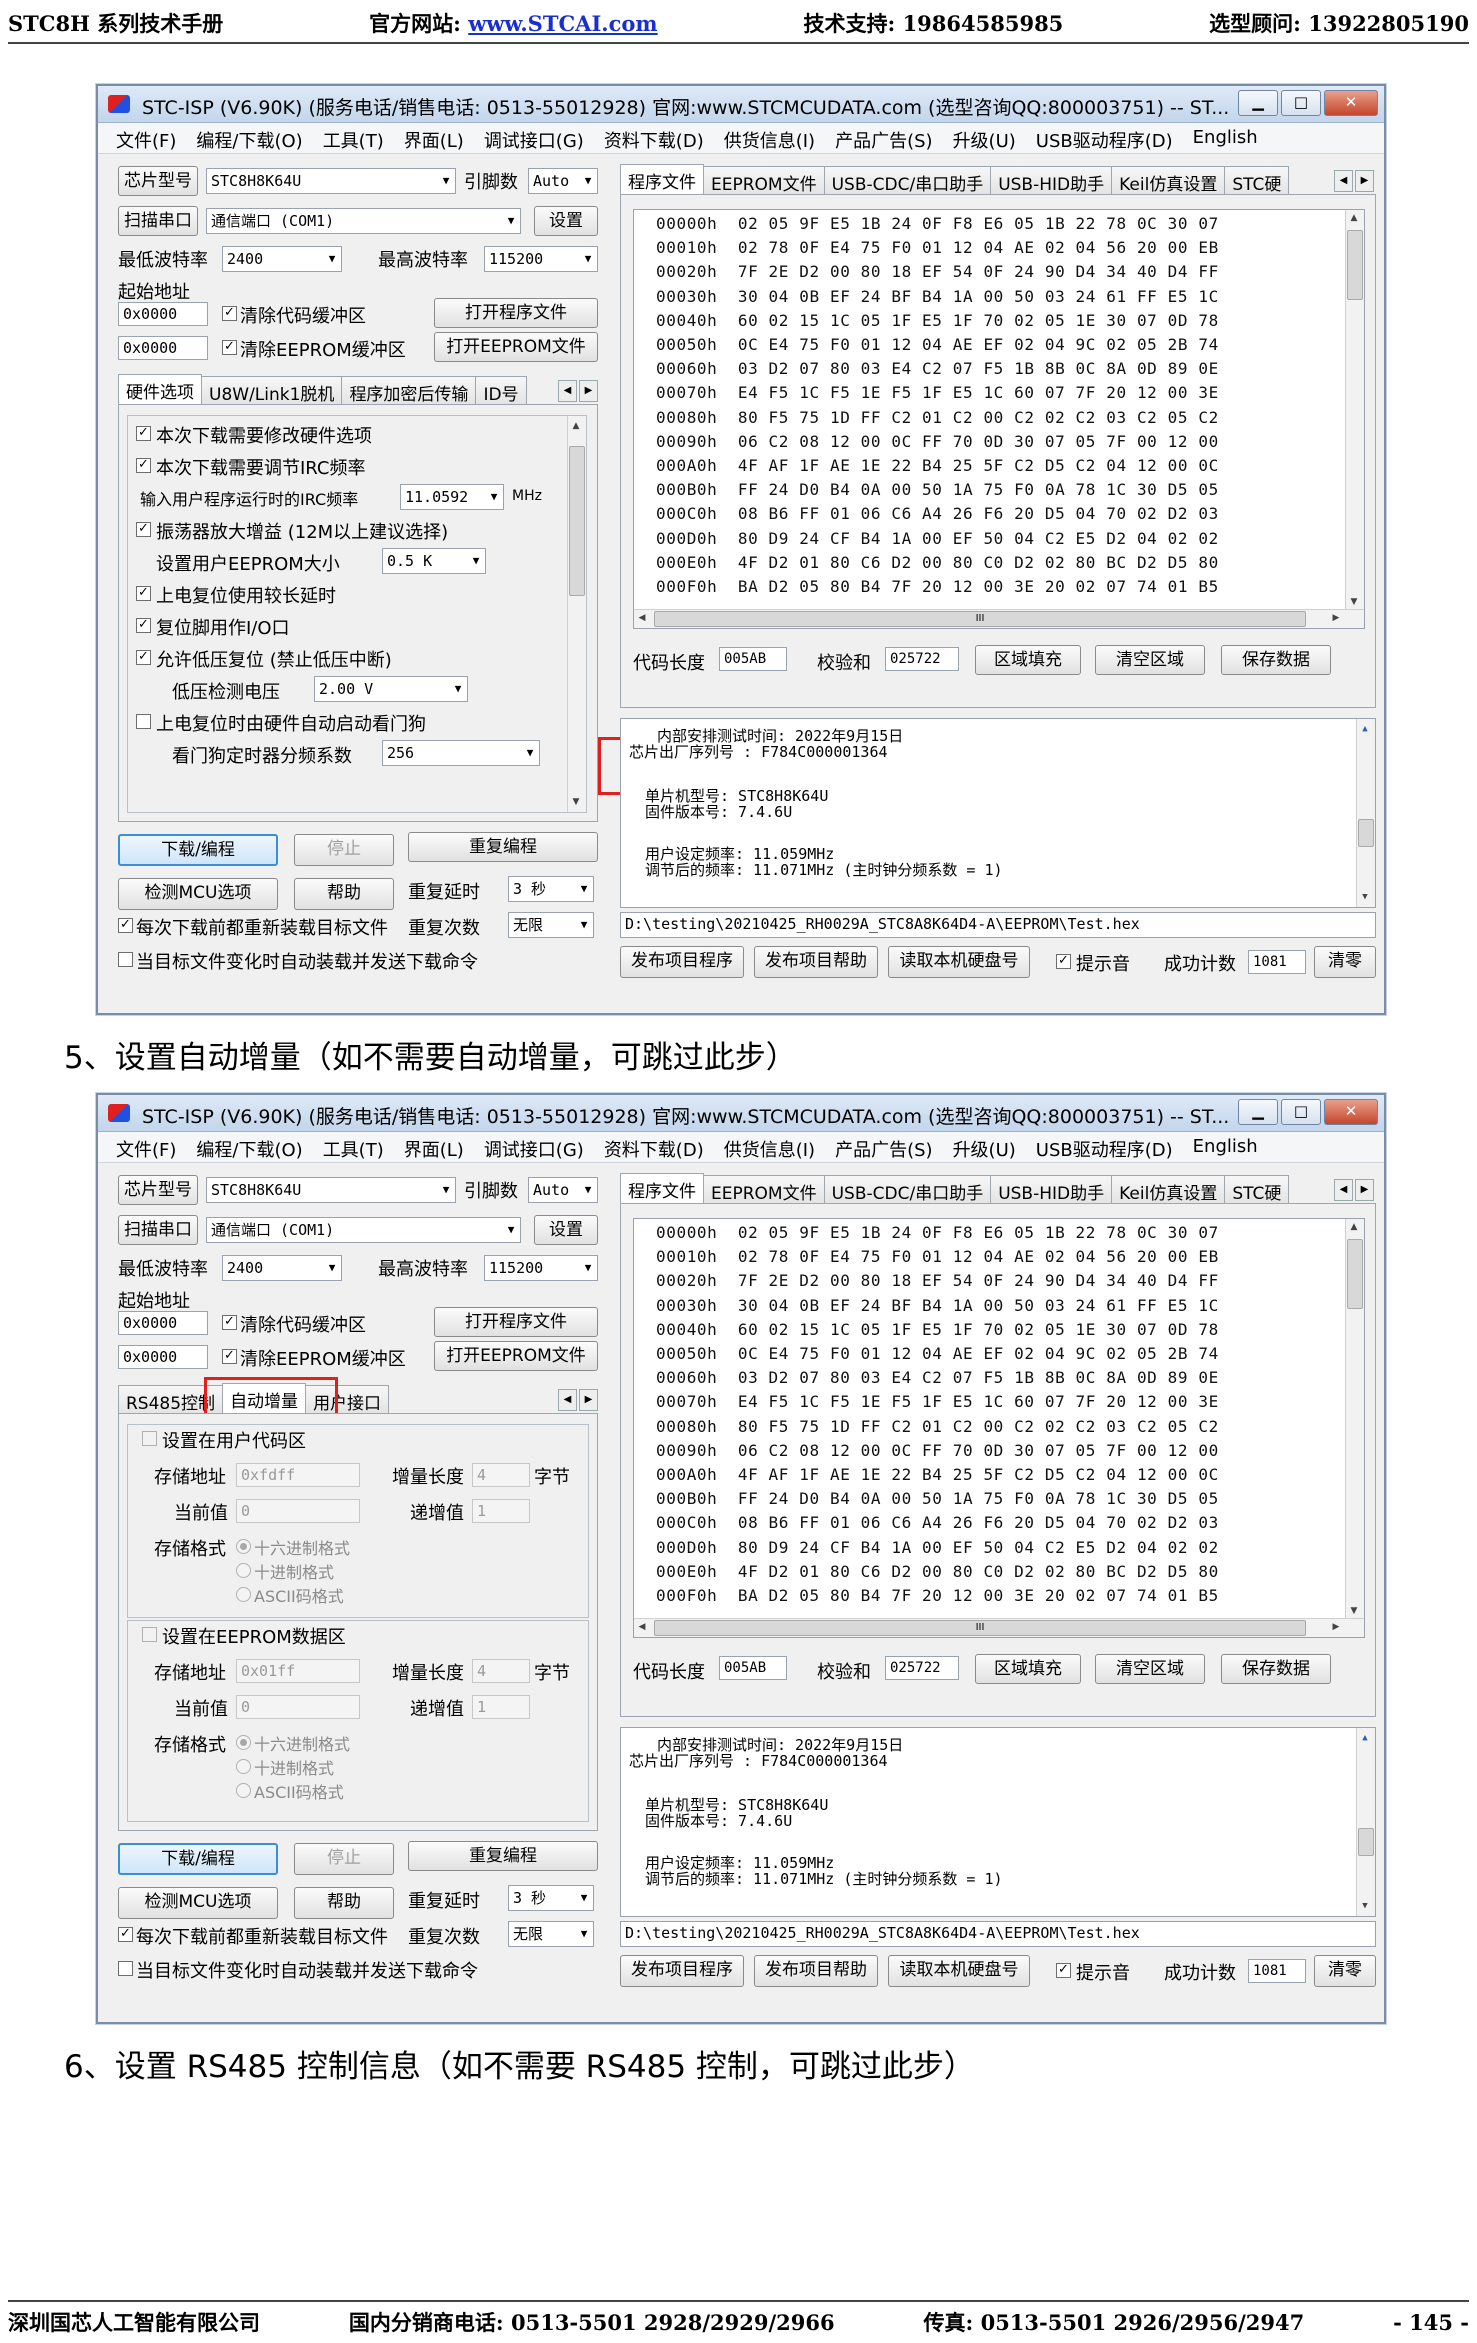  What do you see at coordinates (1345, 1971) in the screenshot?
I see `clear-count-button: 清零` at bounding box center [1345, 1971].